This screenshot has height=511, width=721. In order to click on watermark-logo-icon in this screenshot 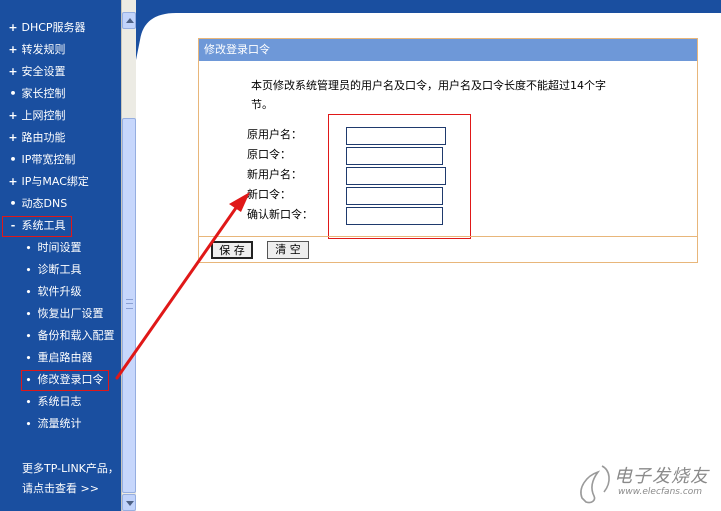, I will do `click(595, 484)`.